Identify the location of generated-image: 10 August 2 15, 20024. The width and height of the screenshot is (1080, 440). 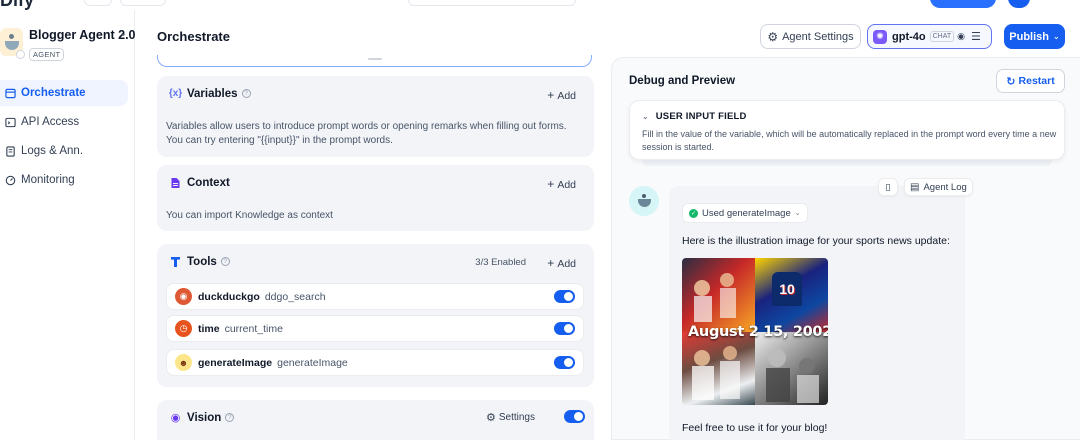
(755, 331).